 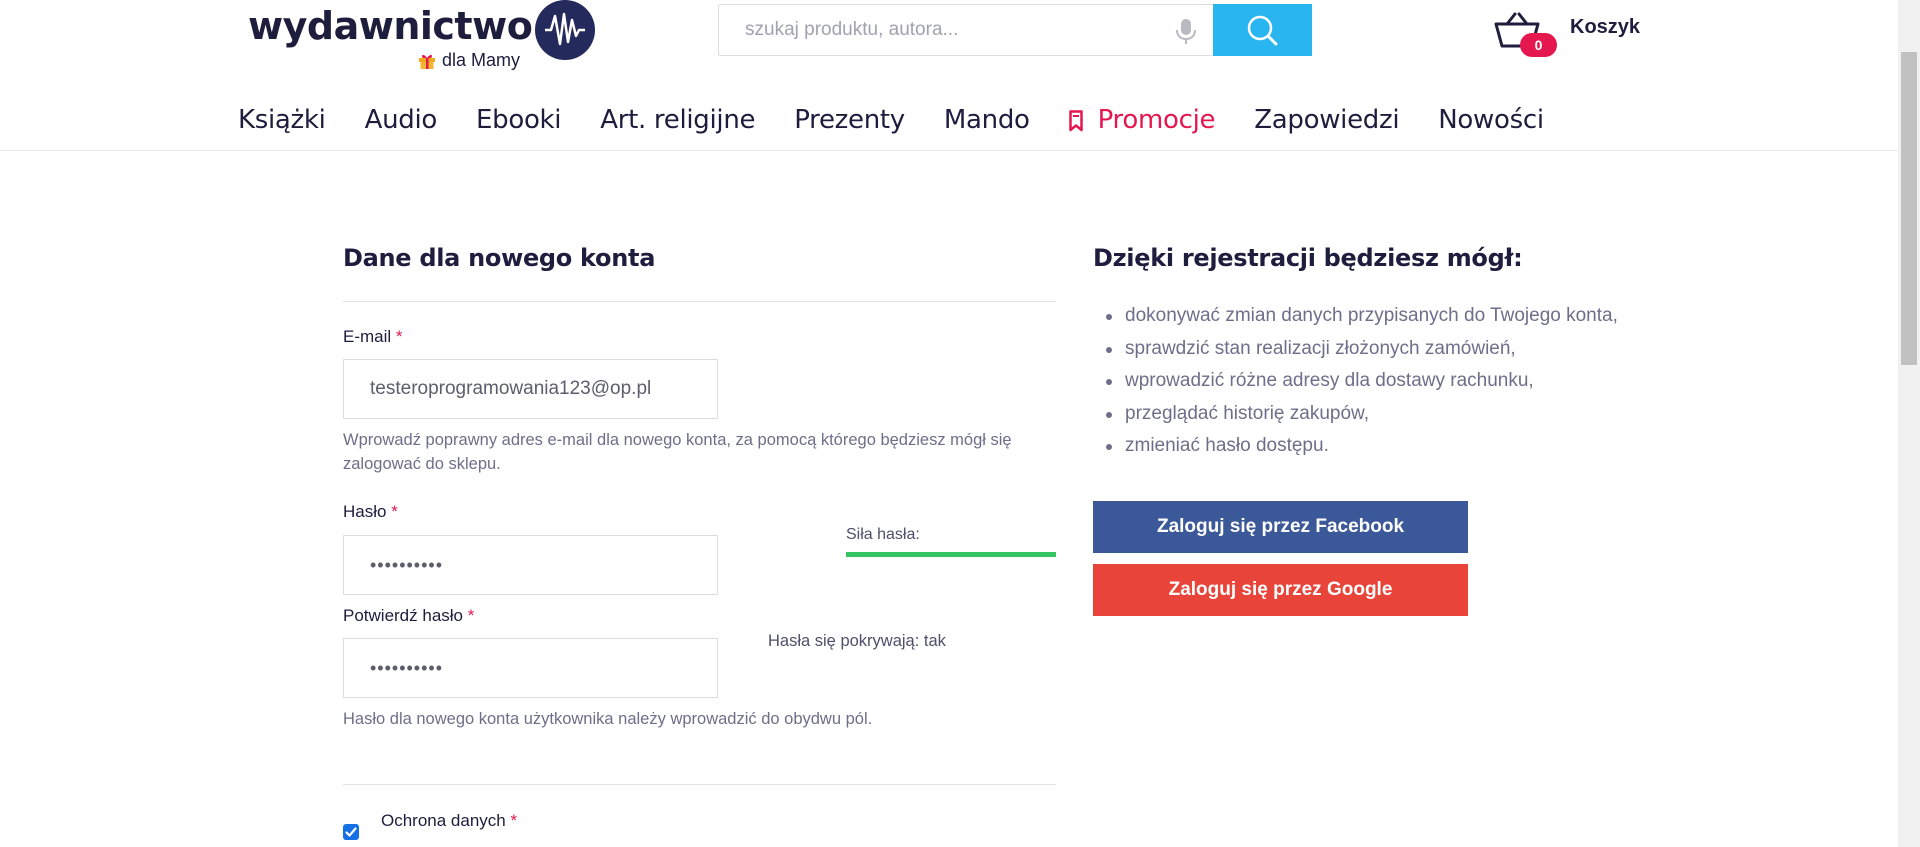 I want to click on nav-item-zapowiedzi: Zapowiedzi, so click(x=1326, y=120).